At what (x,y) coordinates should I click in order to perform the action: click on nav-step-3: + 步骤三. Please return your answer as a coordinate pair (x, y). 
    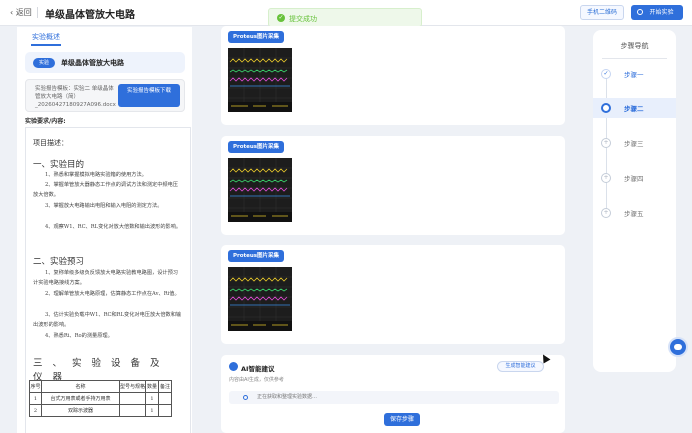
    Looking at the image, I should click on (634, 143).